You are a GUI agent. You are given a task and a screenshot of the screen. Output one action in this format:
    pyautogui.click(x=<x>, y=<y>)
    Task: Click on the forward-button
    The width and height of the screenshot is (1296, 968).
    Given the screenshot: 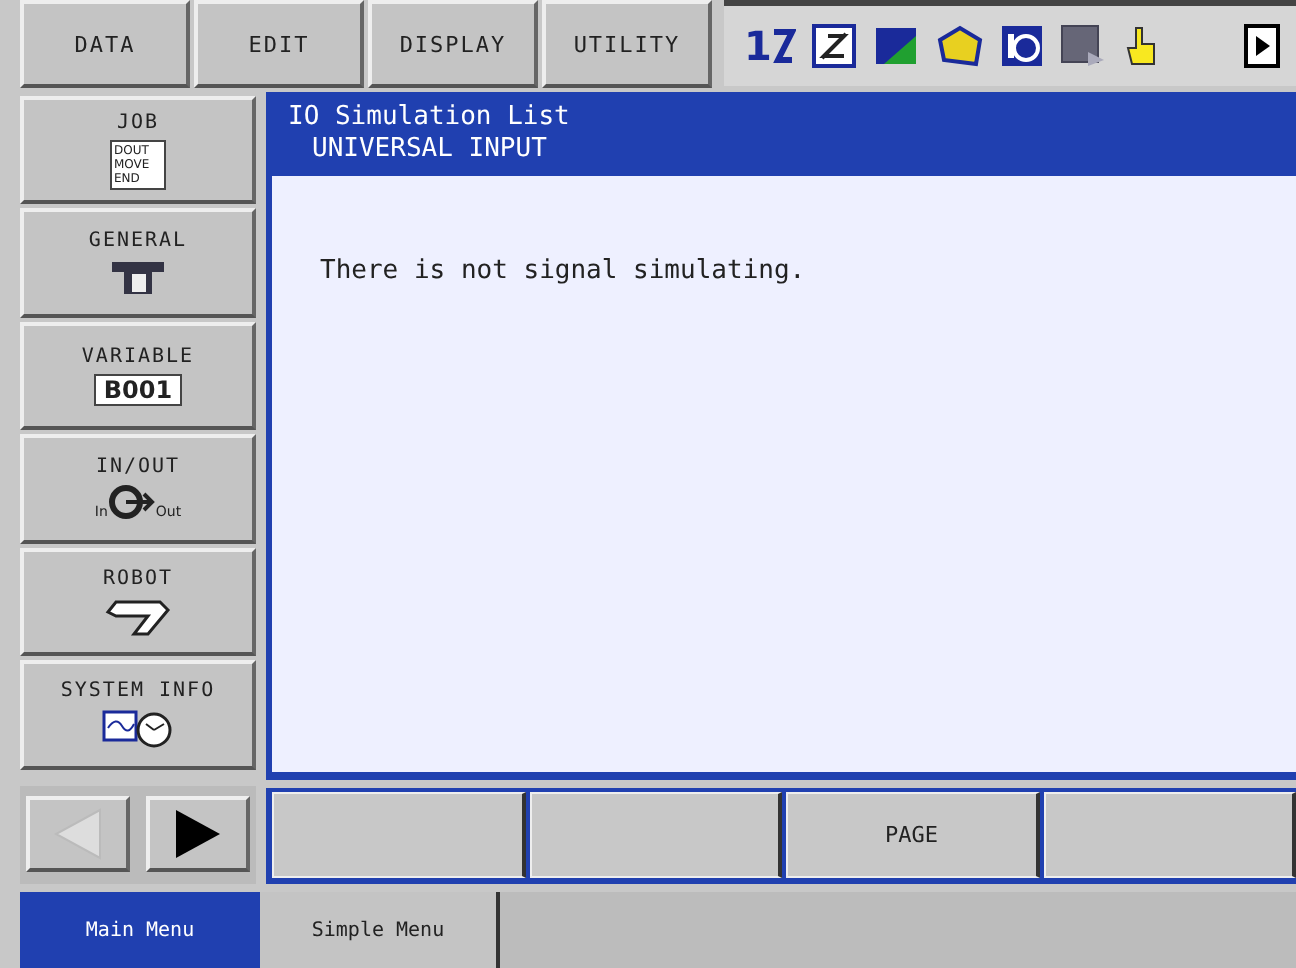 What is the action you would take?
    pyautogui.click(x=198, y=834)
    